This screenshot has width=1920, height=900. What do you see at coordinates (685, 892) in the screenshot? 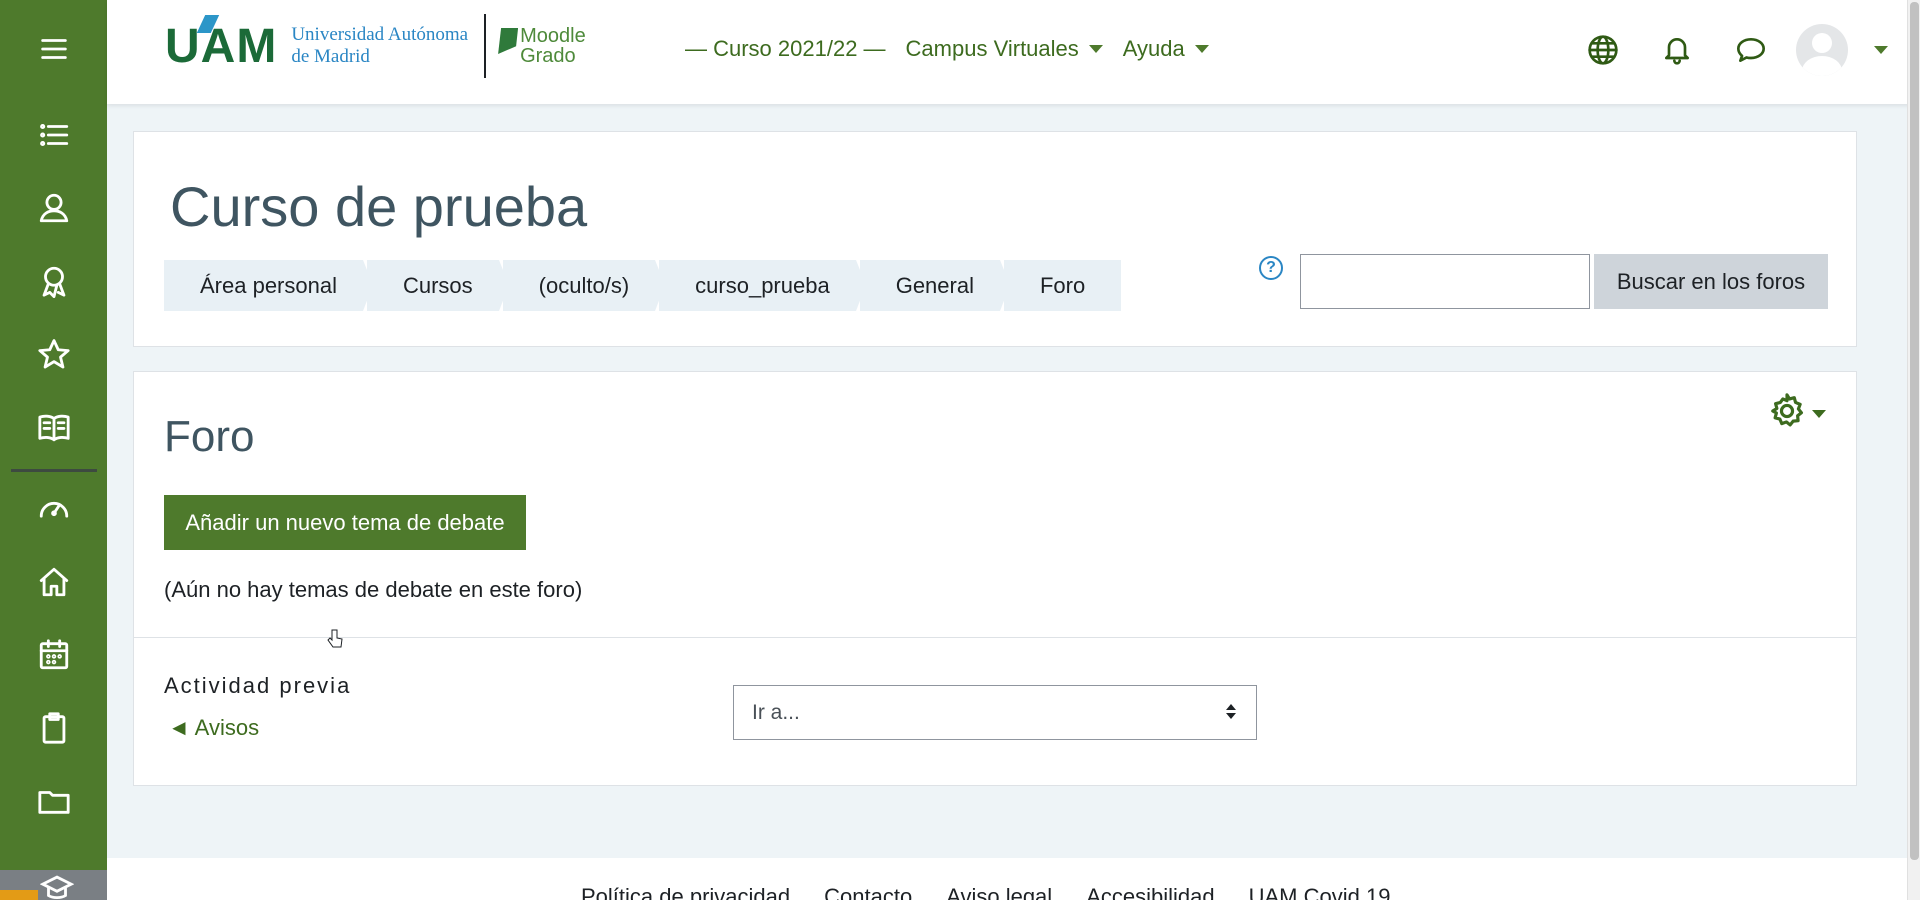
I see `footer-link-privacy: Política de privacidad` at bounding box center [685, 892].